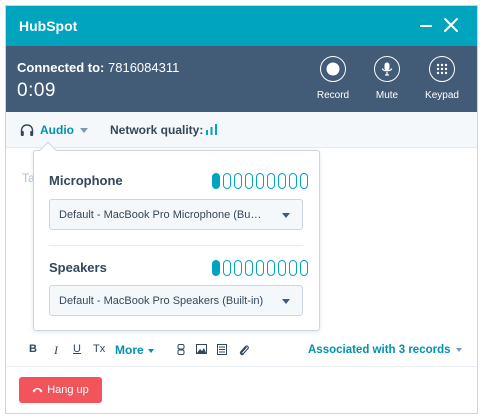 This screenshot has width=483, height=418. Describe the element at coordinates (99, 349) in the screenshot. I see `clear-format-button: Tx` at that location.